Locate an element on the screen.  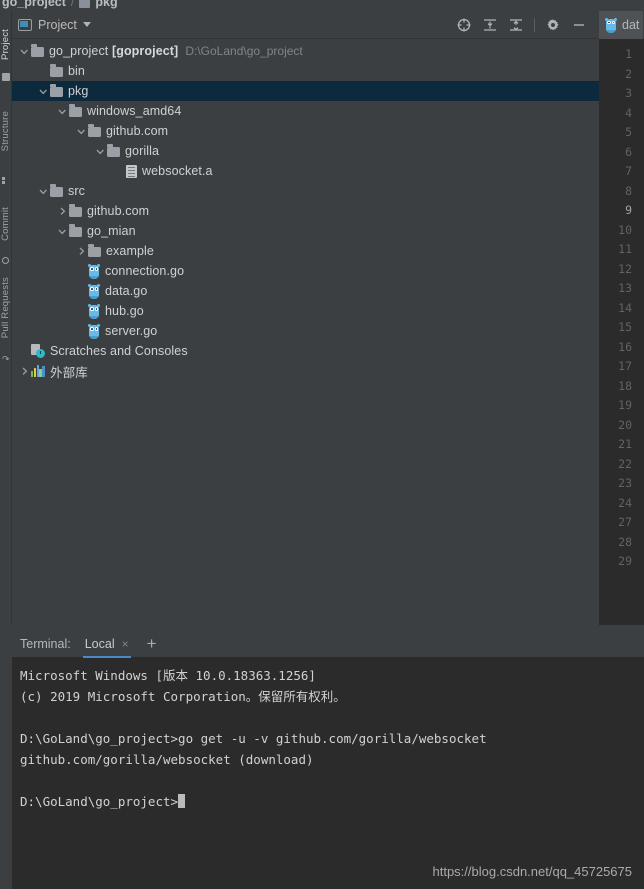
editor-tab-data-go: dat is located at coordinates (621, 24).